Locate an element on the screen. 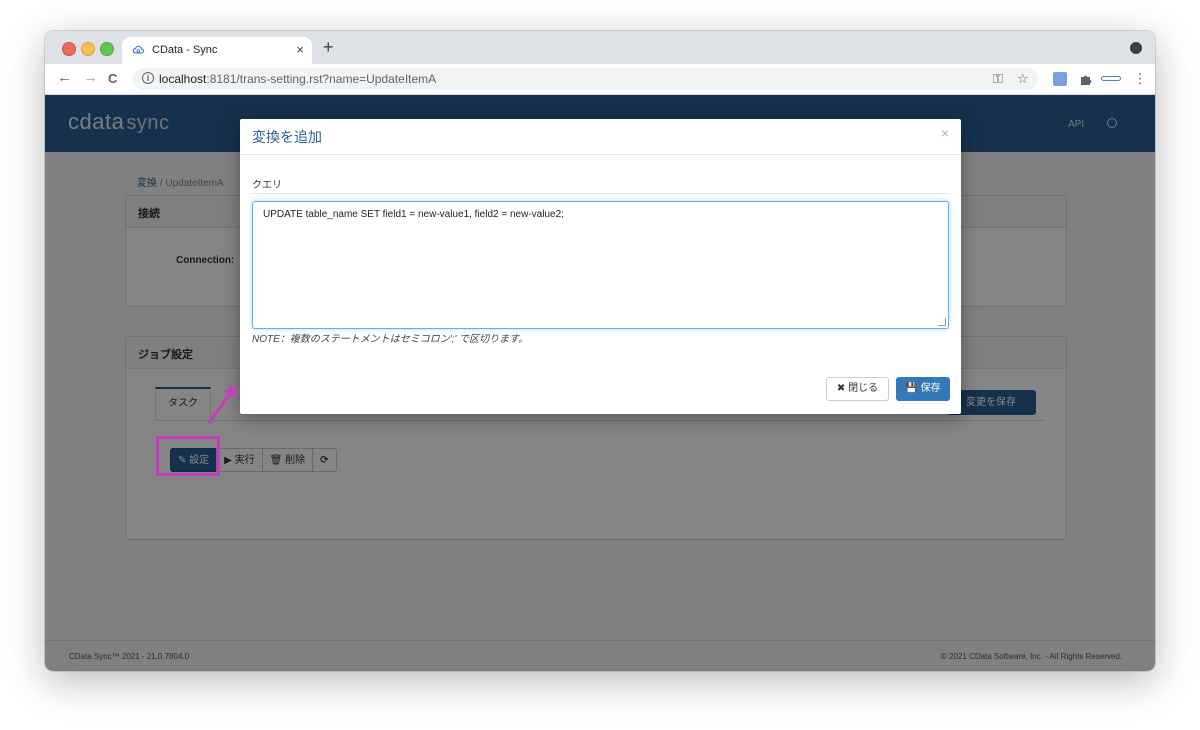 Image resolution: width=1200 pixels, height=730 pixels. minimize-window-button is located at coordinates (88, 49).